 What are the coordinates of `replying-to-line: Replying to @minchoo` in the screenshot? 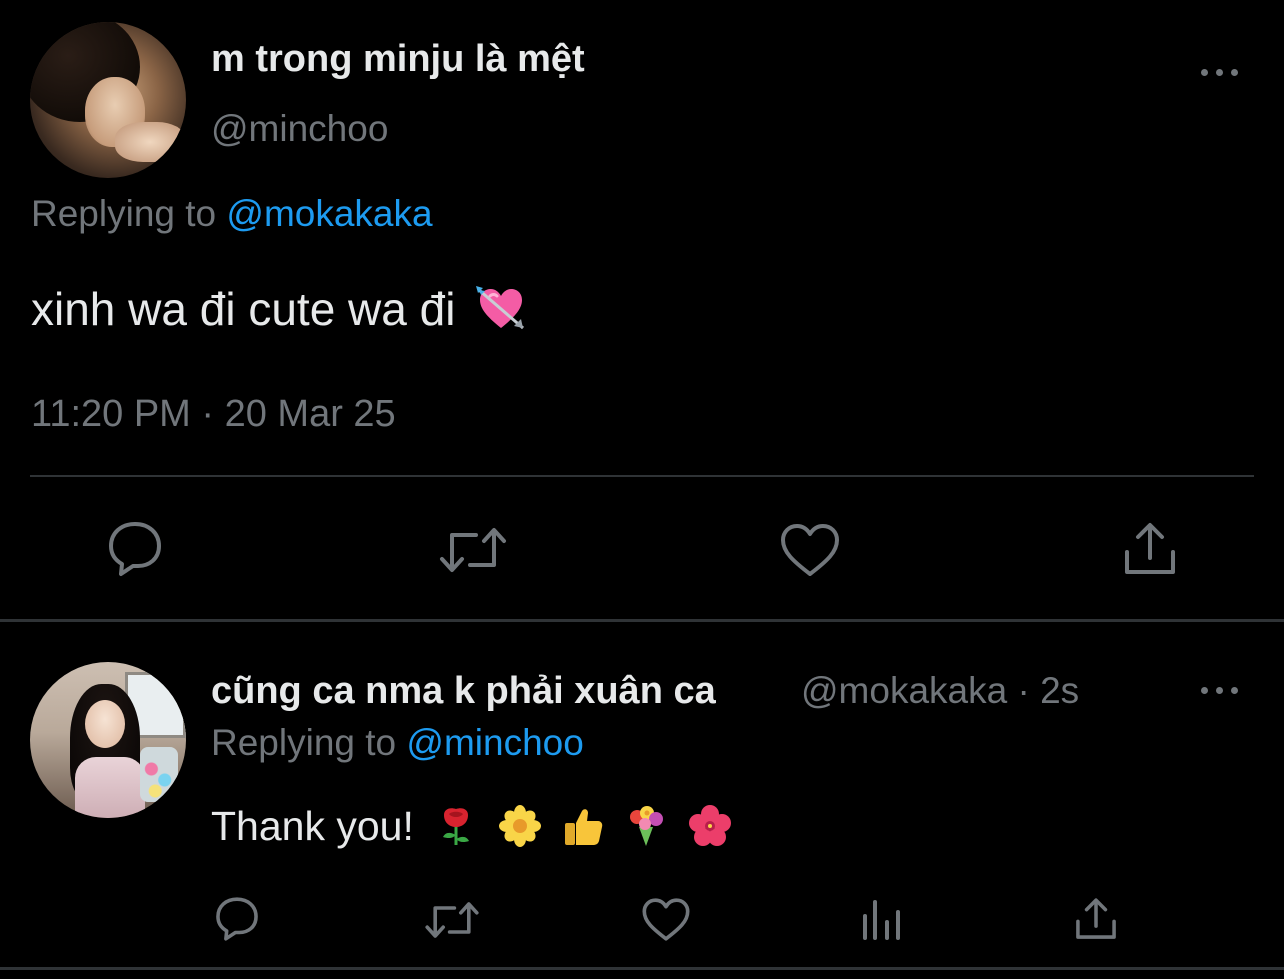 It's located at (397, 743).